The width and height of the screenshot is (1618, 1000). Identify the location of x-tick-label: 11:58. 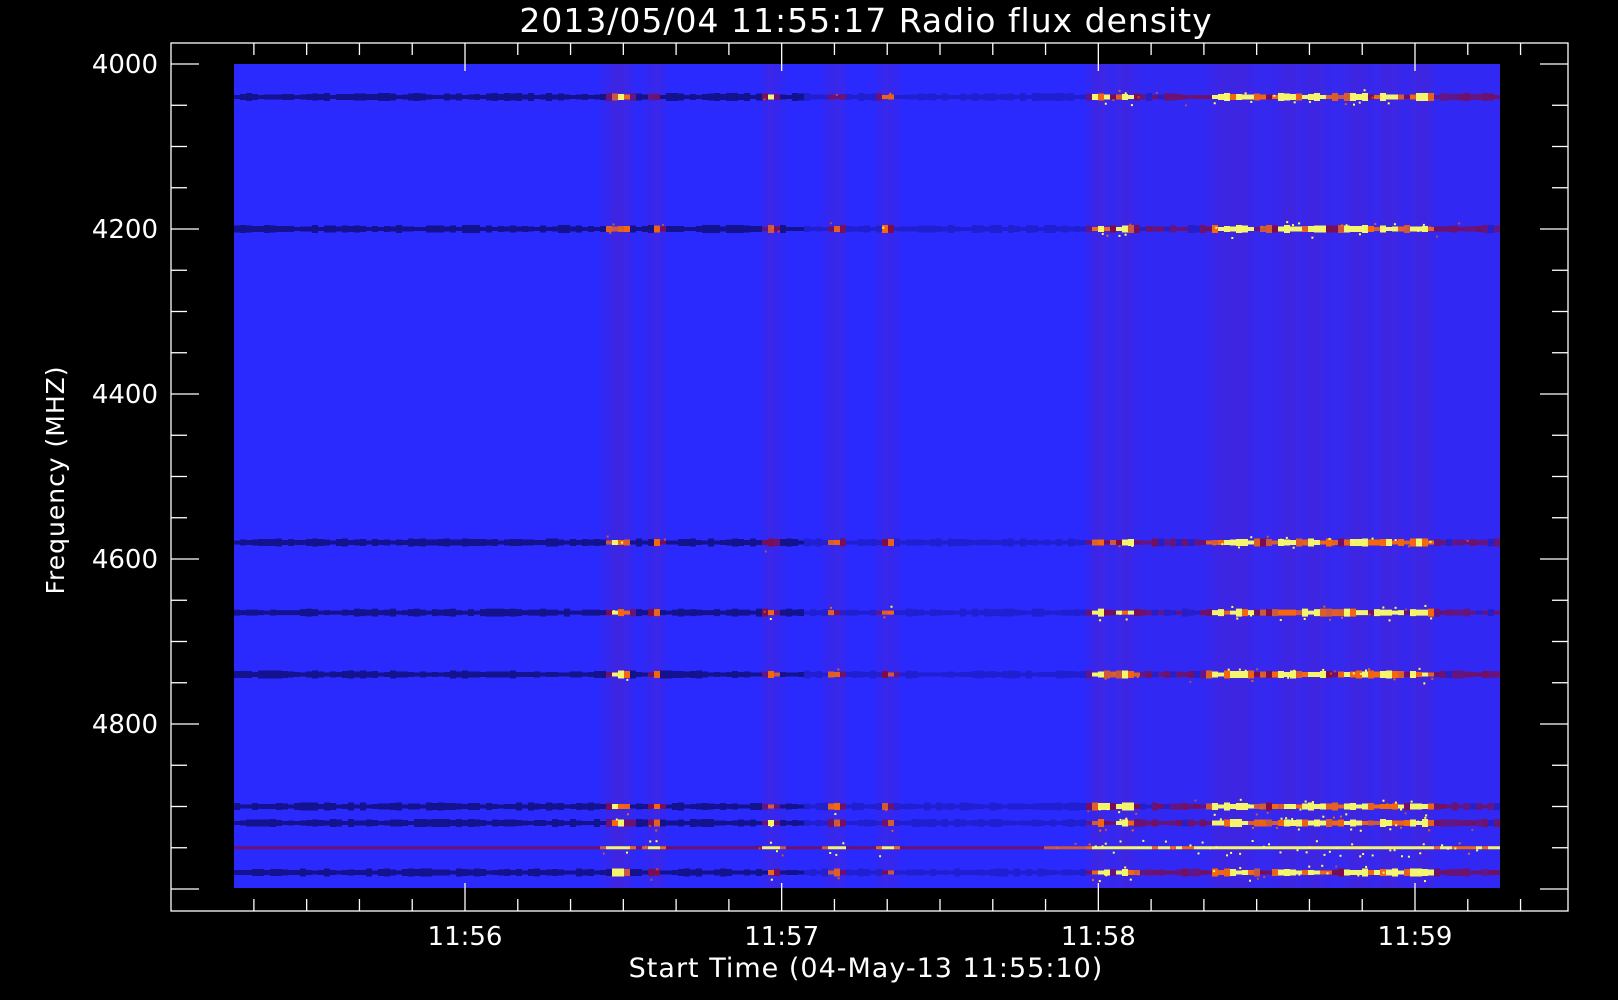
(1098, 937).